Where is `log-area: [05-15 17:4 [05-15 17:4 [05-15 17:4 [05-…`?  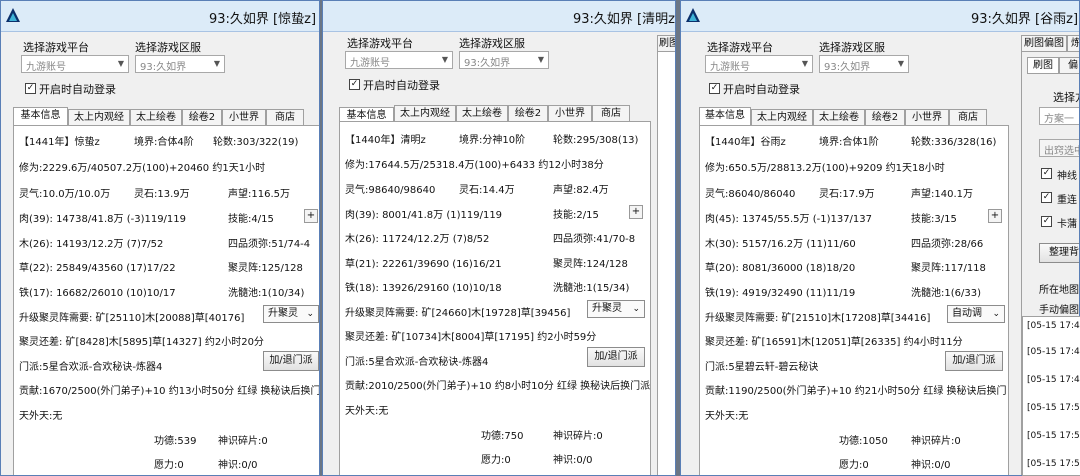 log-area: [05-15 17:4 [05-15 17:4 [05-15 17:4 [05-… is located at coordinates (1051, 396).